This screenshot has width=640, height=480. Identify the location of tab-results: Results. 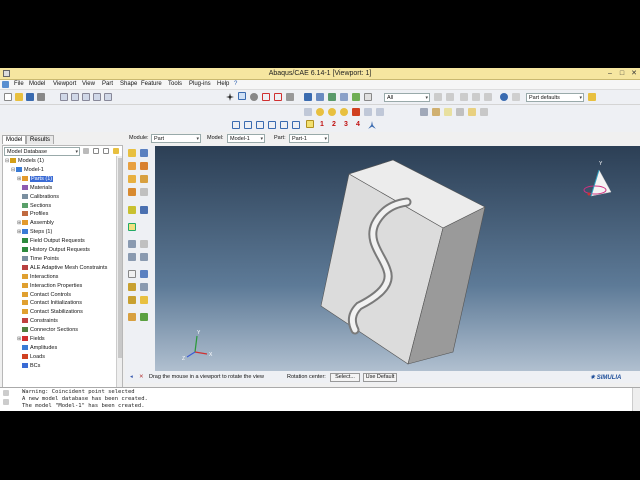
(40, 139).